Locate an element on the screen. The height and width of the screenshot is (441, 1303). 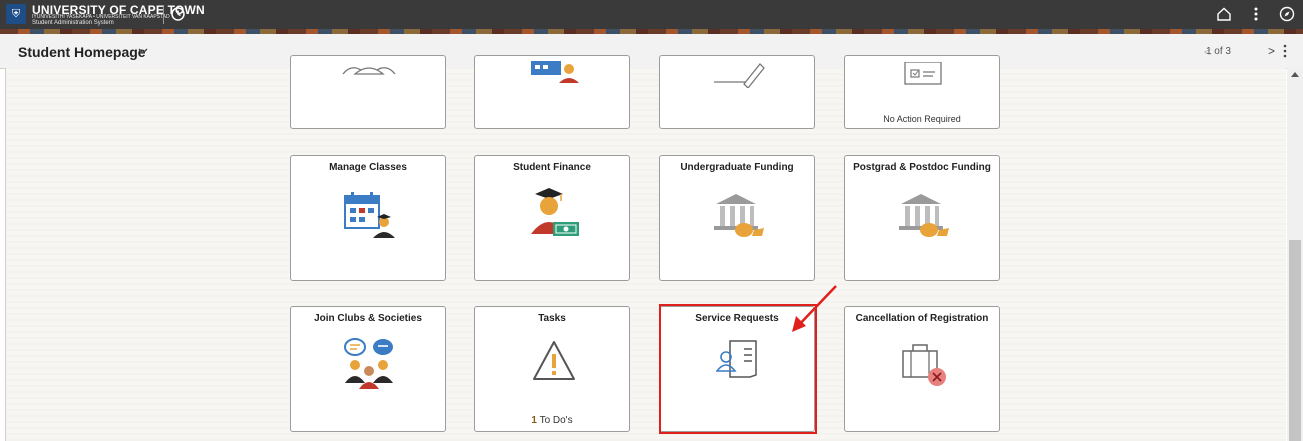
scroll-up-arrow-icon is located at coordinates (1295, 74).